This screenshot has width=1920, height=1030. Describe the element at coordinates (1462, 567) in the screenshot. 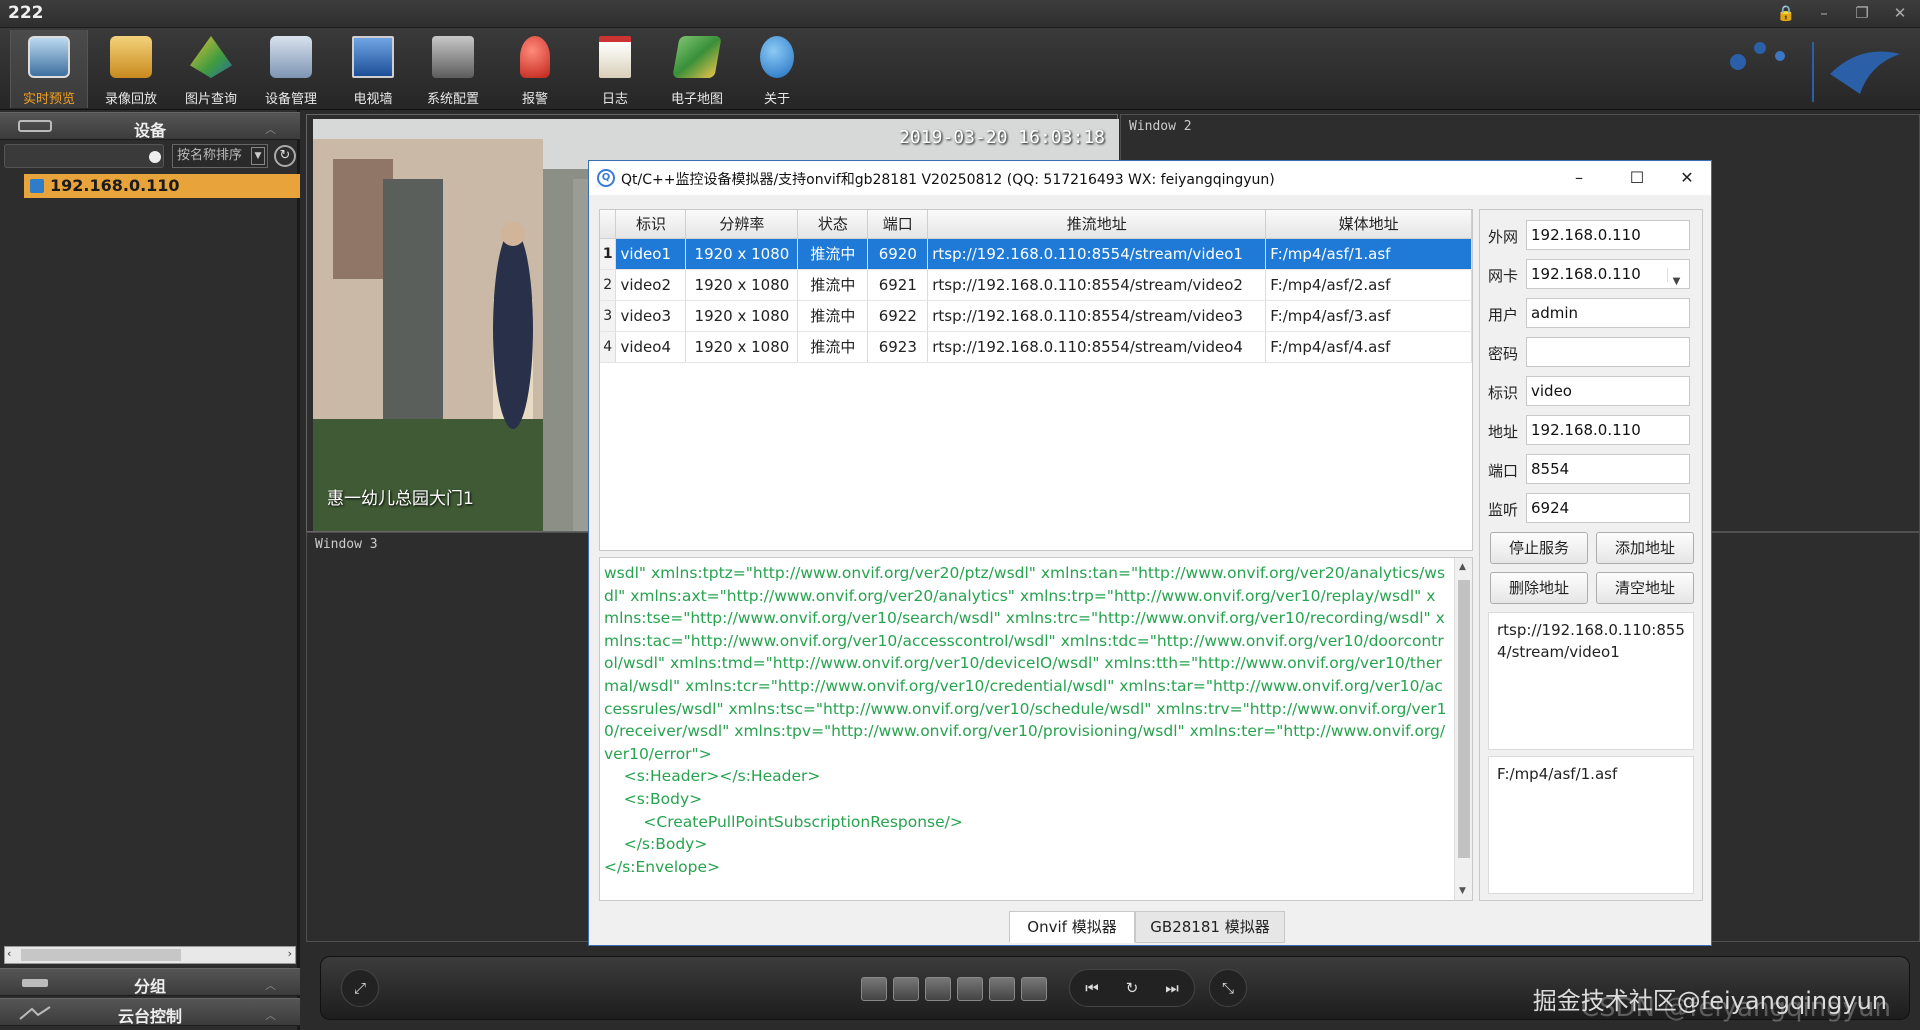

I see `scroll-up-icon: ▲` at that location.